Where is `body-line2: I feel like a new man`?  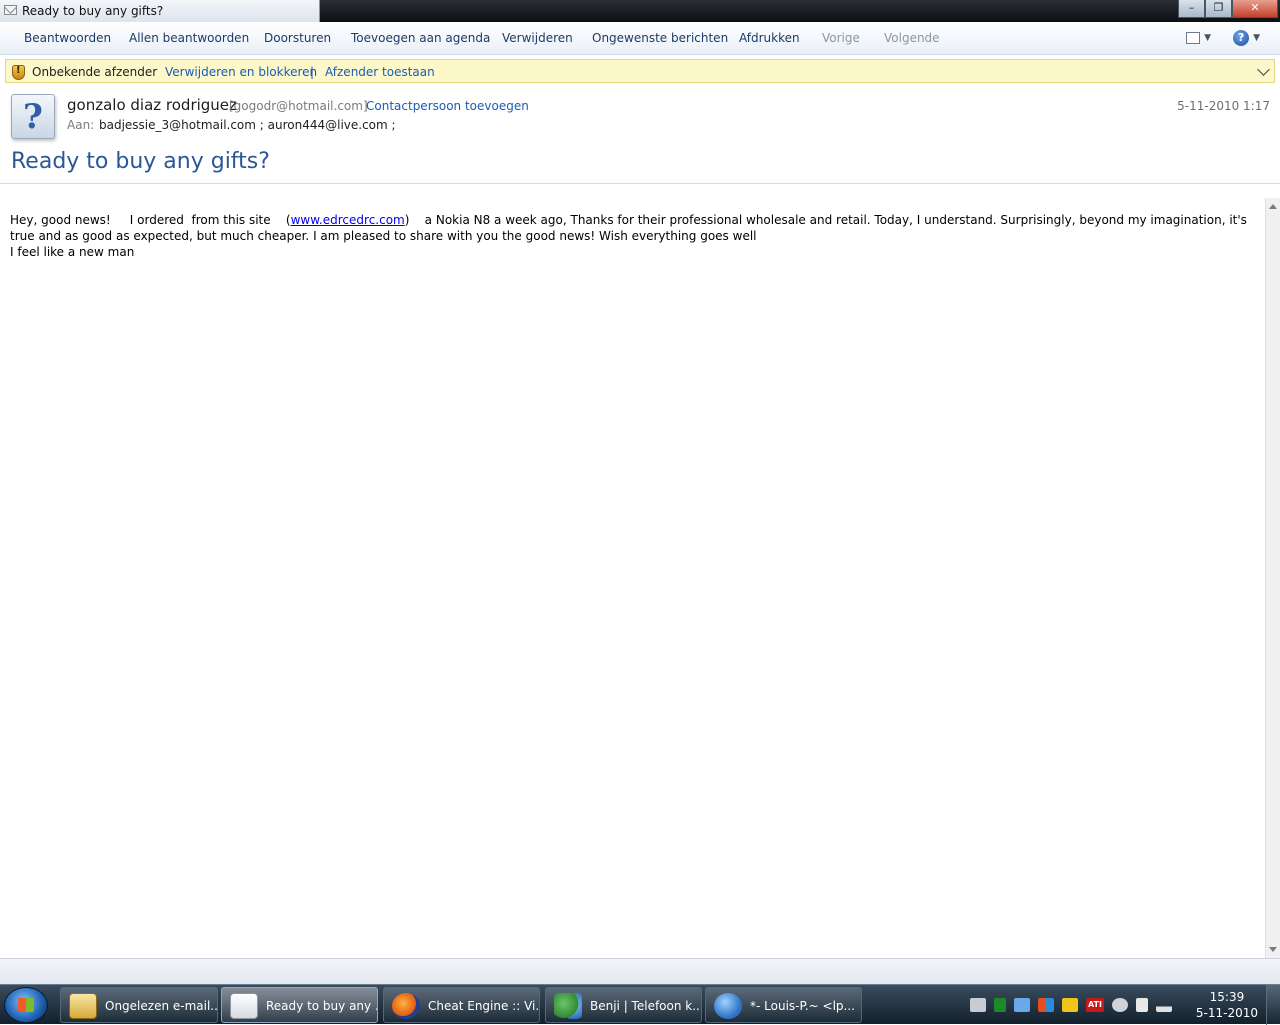 body-line2: I feel like a new man is located at coordinates (72, 252).